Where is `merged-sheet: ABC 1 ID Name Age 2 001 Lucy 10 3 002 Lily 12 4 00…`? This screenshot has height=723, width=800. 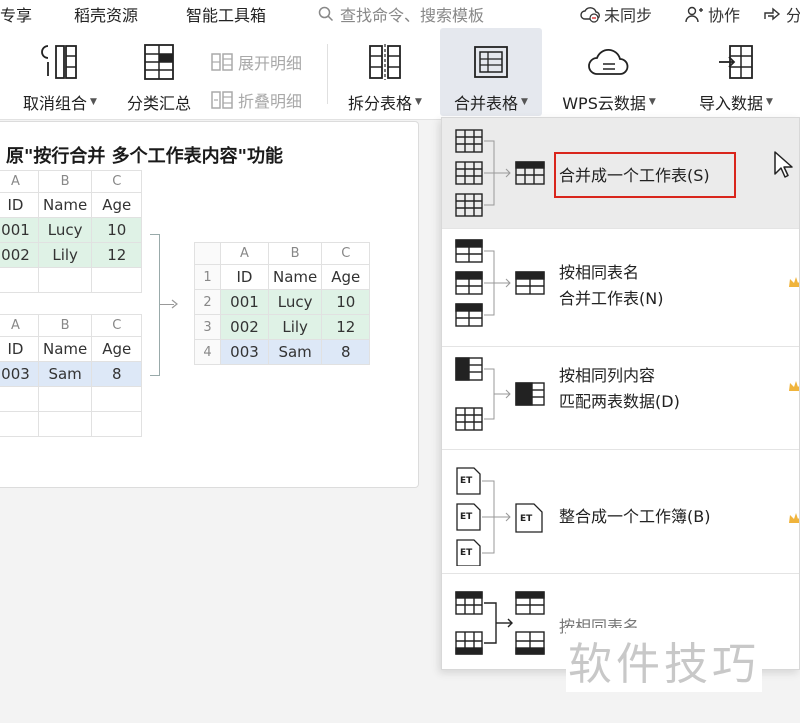 merged-sheet: ABC 1 ID Name Age 2 001 Lucy 10 3 002 Lily 12 4 00… is located at coordinates (282, 303).